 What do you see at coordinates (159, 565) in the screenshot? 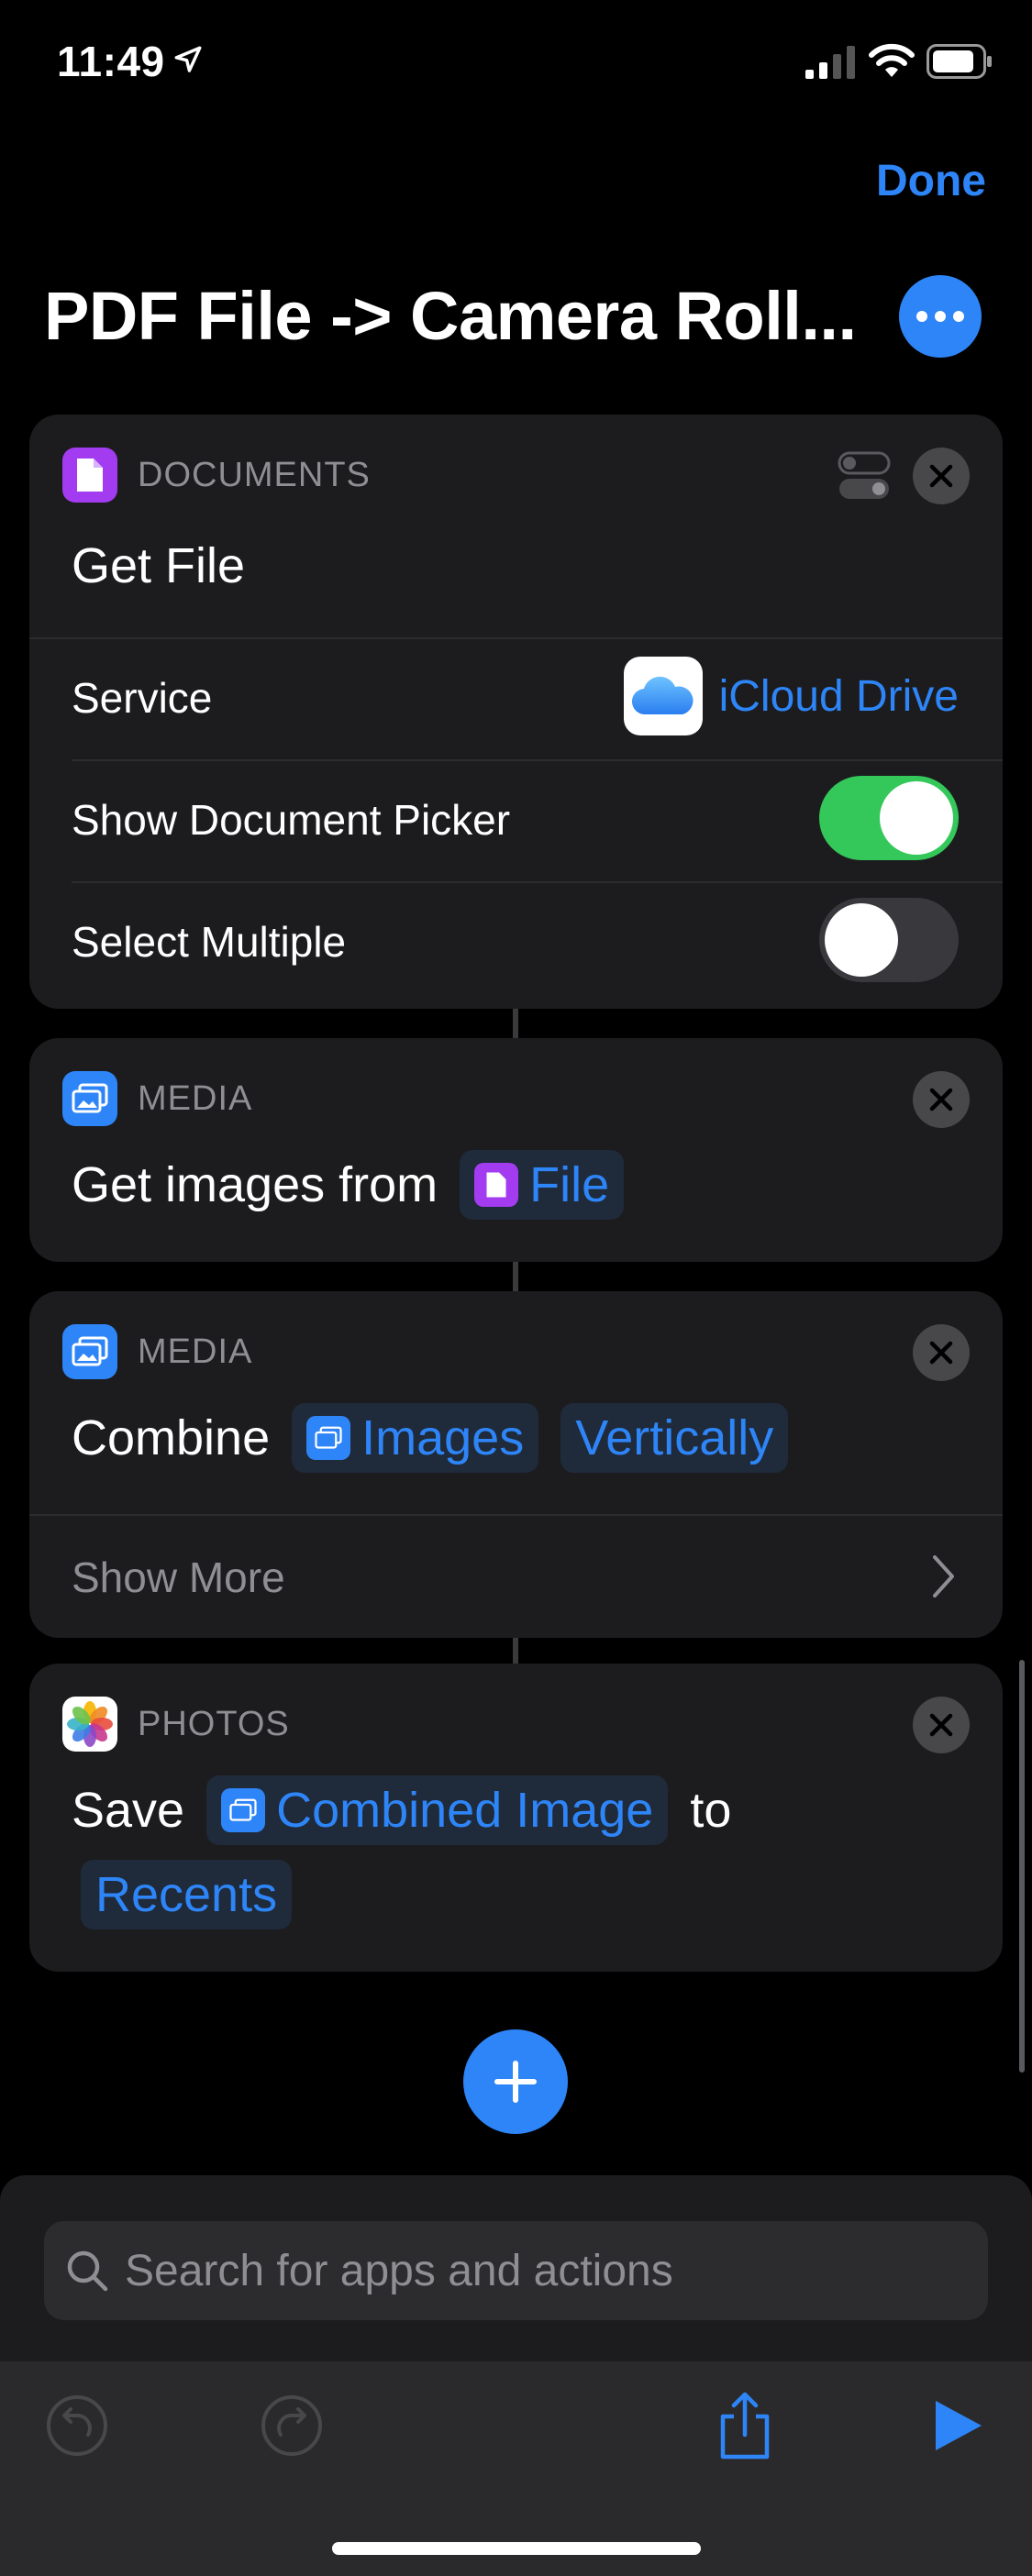
I see `action-title: Get File` at bounding box center [159, 565].